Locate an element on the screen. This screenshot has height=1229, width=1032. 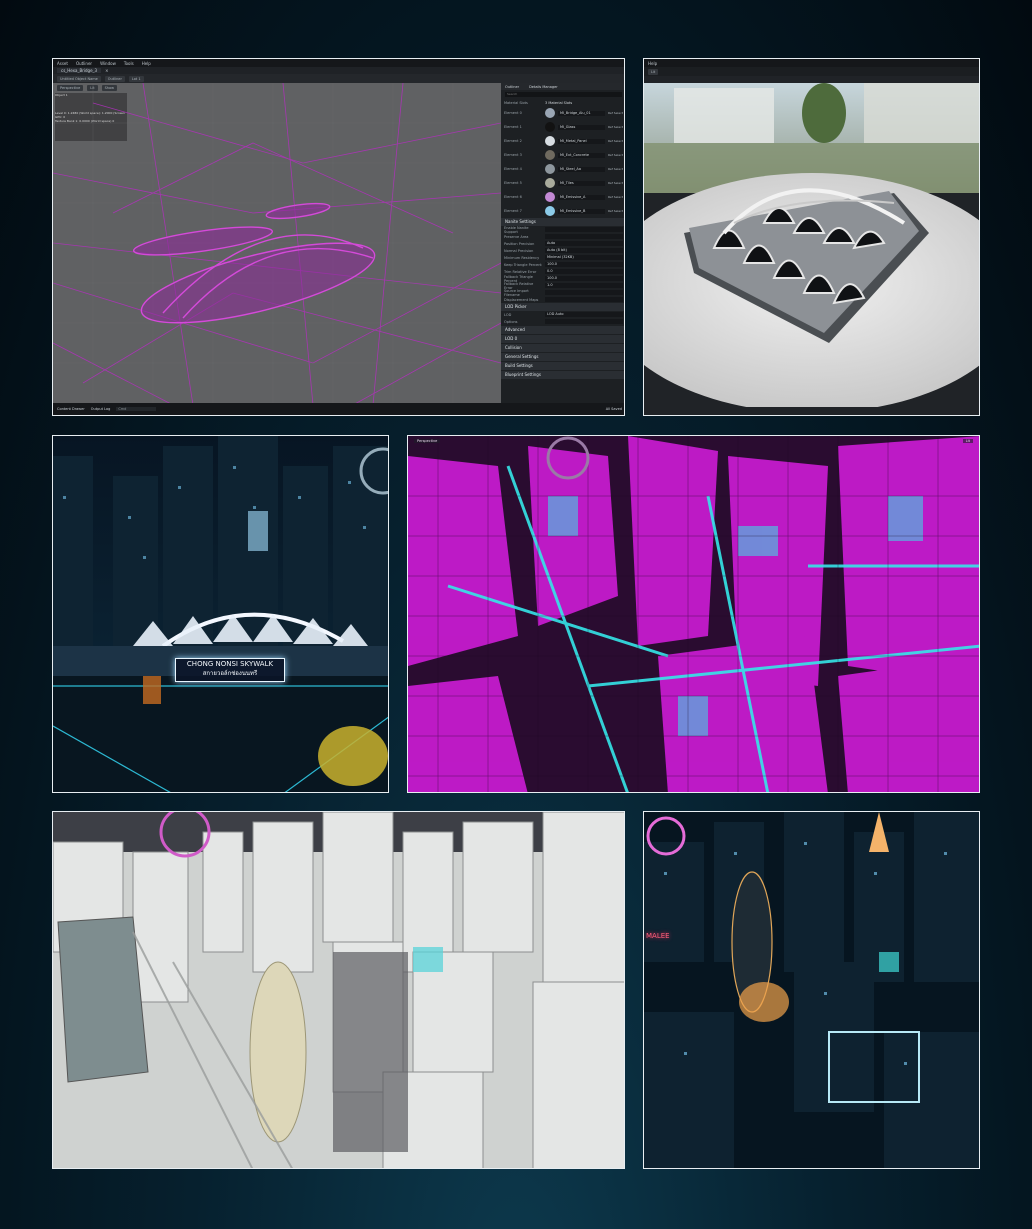
sign-thai: สกายวอล์กช่องนนทรี is located at coordinates (230, 673).